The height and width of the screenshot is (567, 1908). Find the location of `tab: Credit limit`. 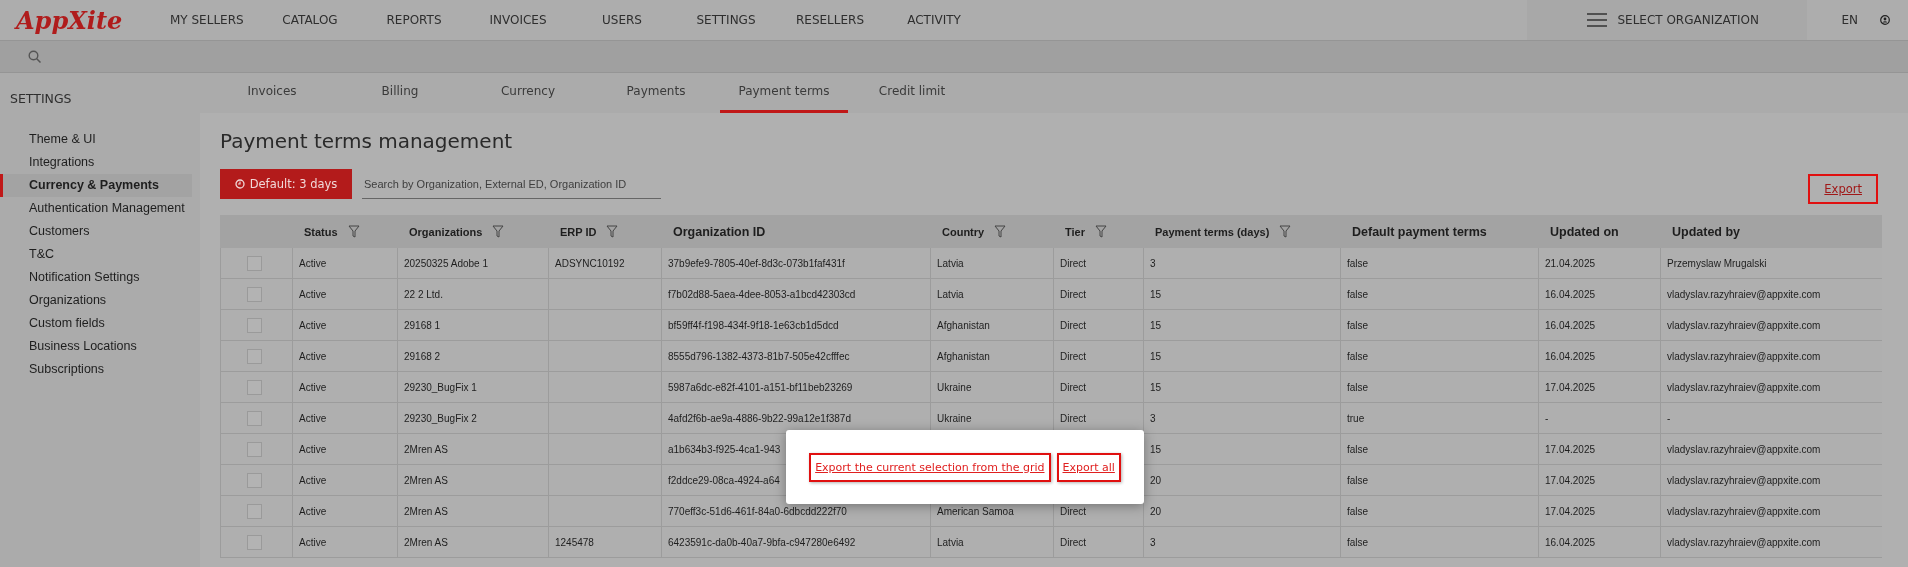

tab: Credit limit is located at coordinates (912, 93).